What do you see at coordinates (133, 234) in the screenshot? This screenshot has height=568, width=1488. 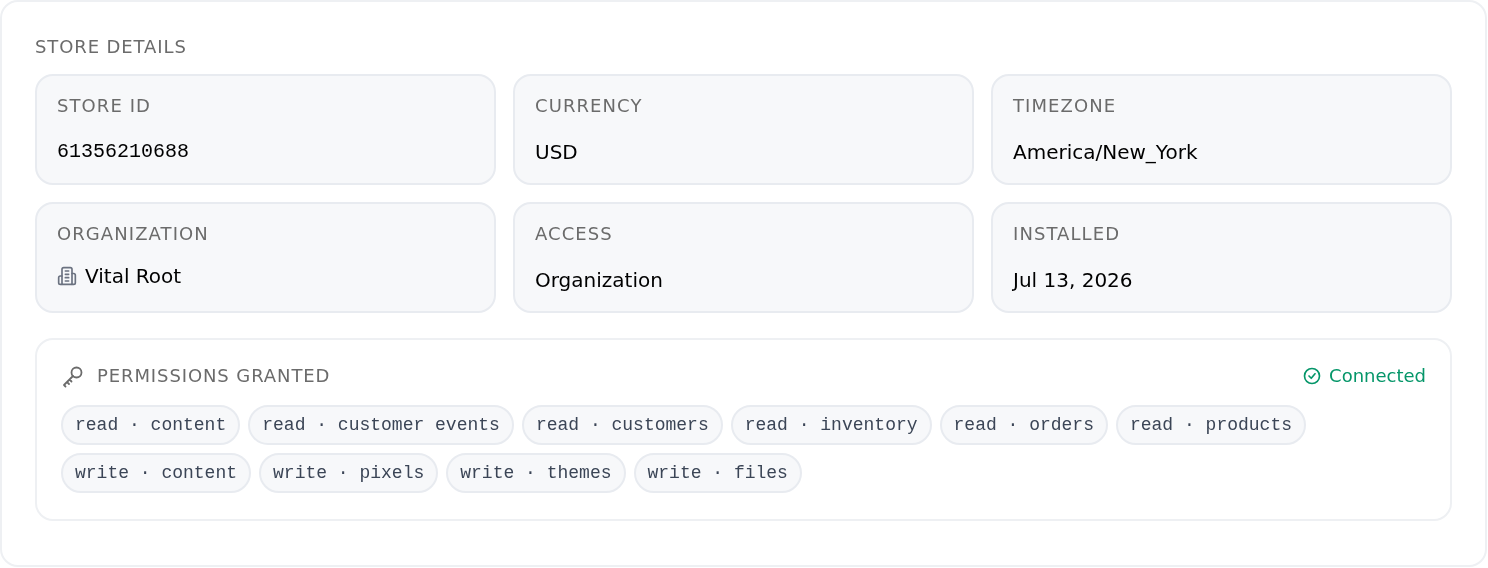 I see `field-label: ORGANIZATION` at bounding box center [133, 234].